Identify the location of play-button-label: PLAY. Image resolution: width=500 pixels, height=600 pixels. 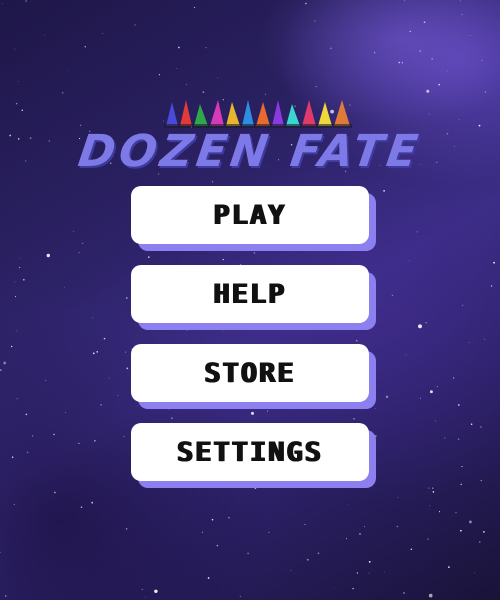
(250, 215).